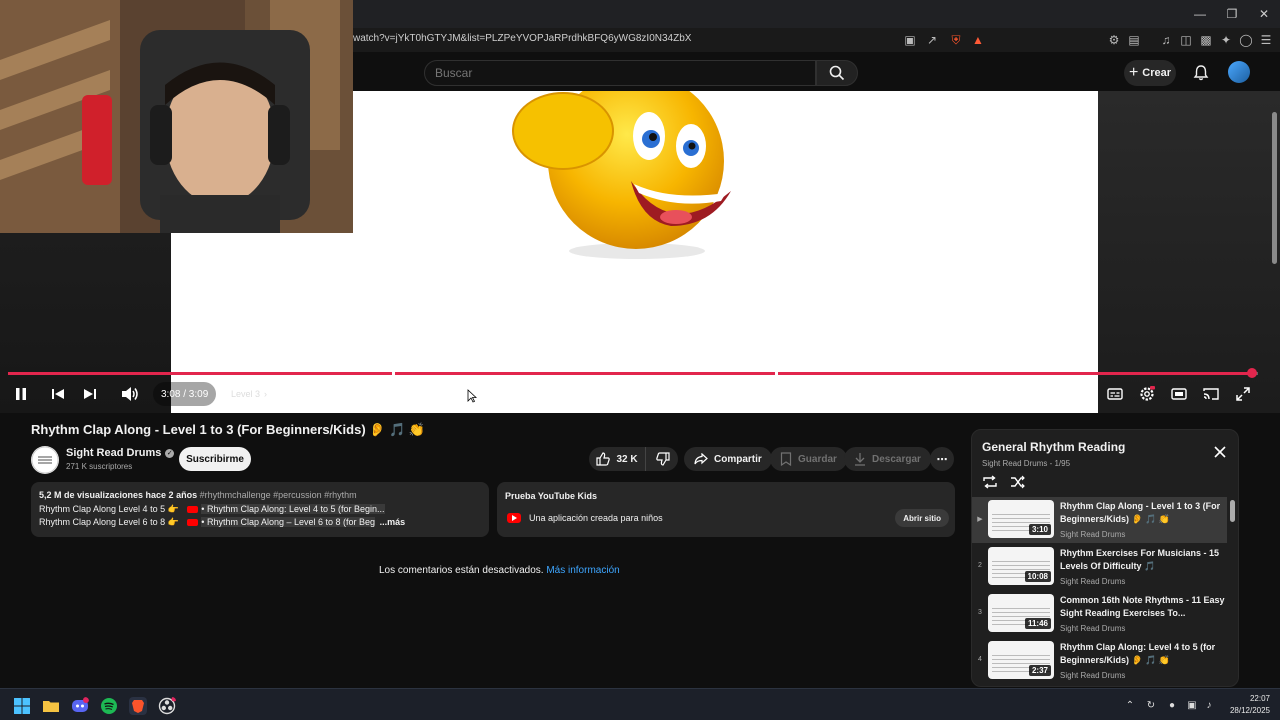  I want to click on spotify-icon, so click(109, 706).